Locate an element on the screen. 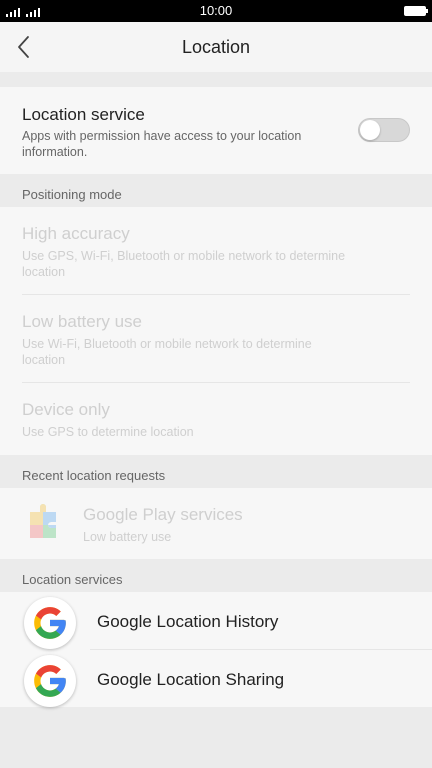 This screenshot has height=768, width=432. service-label: Google Location History is located at coordinates (188, 621).